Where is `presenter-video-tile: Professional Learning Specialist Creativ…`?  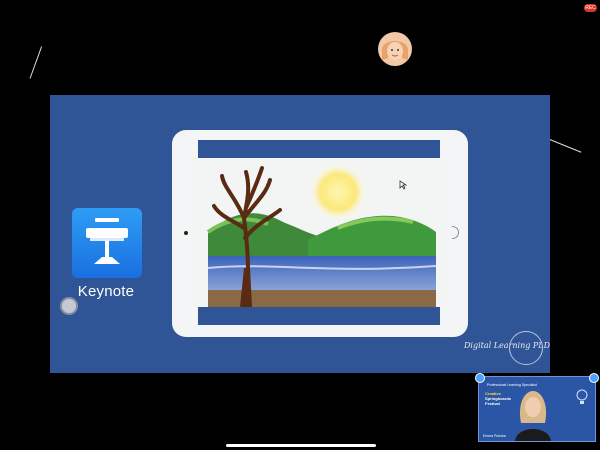
presenter-video-tile: Professional Learning Specialist Creativ… is located at coordinates (537, 407).